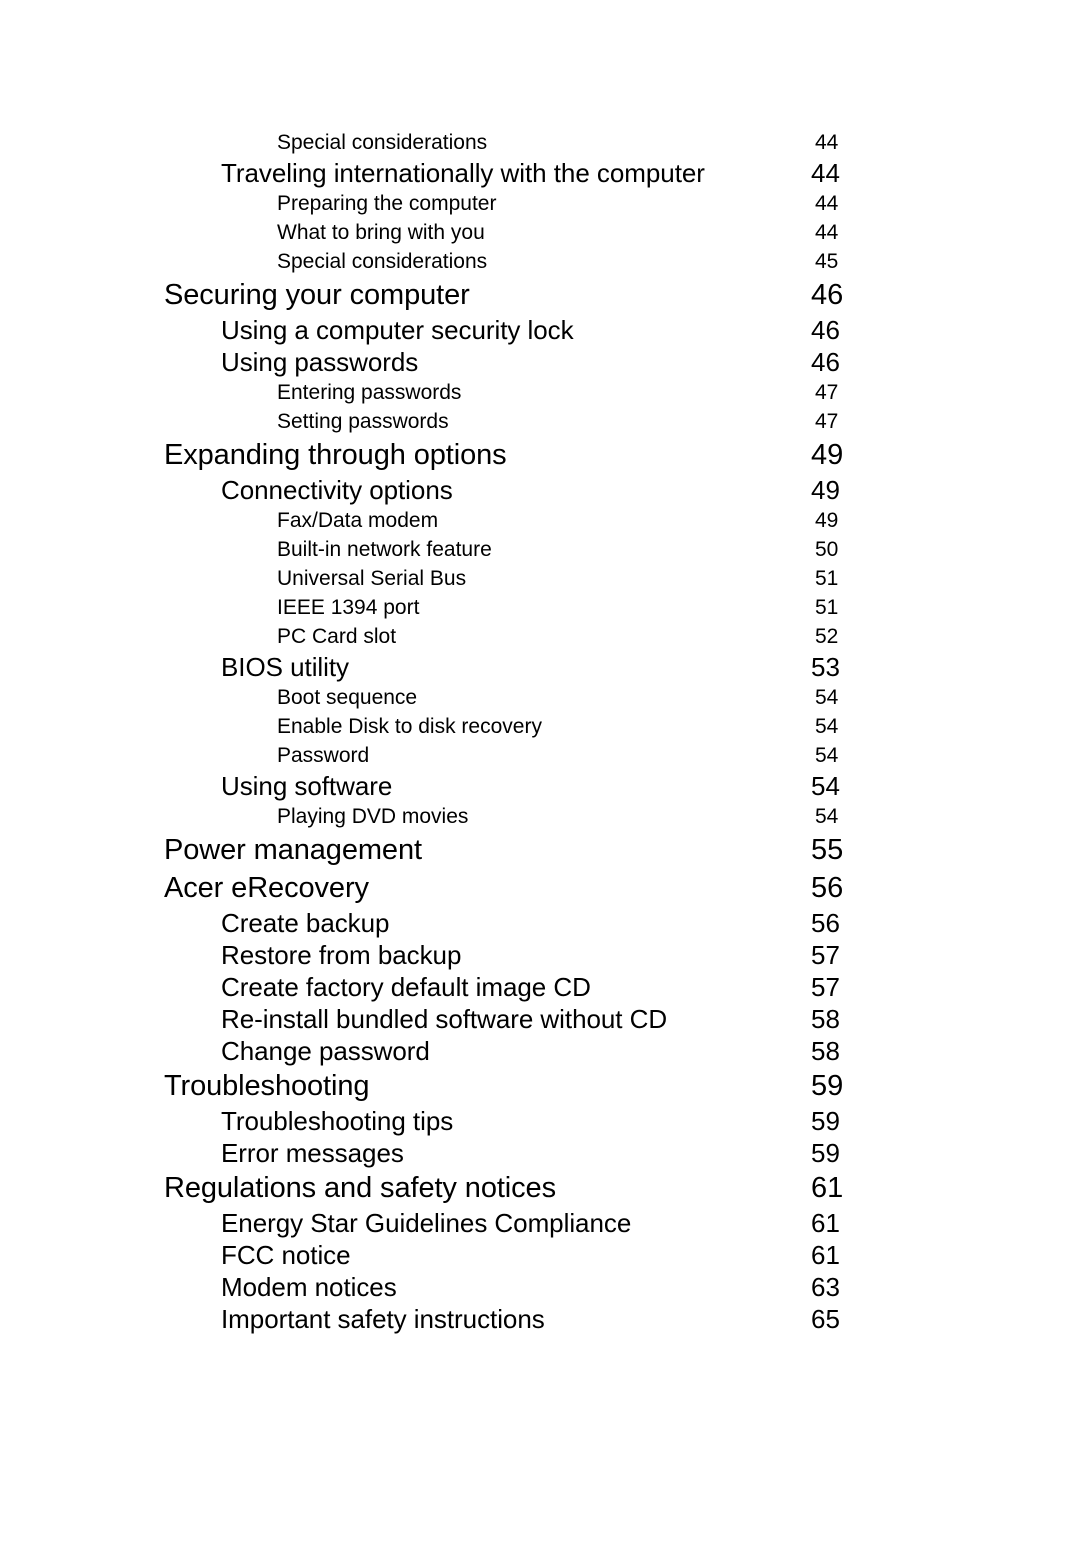  What do you see at coordinates (320, 362) in the screenshot?
I see `toc-entry-label: Using passwords` at bounding box center [320, 362].